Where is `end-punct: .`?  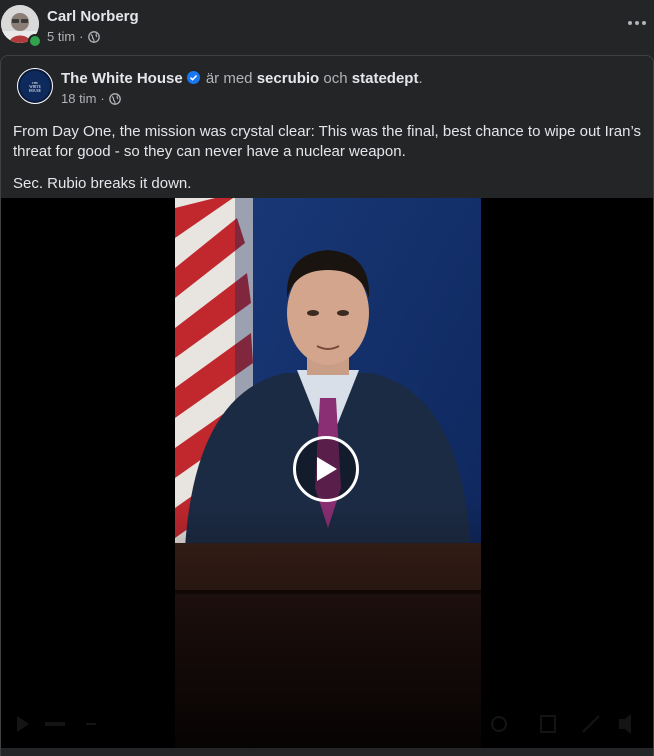
end-punct: . is located at coordinates (420, 78).